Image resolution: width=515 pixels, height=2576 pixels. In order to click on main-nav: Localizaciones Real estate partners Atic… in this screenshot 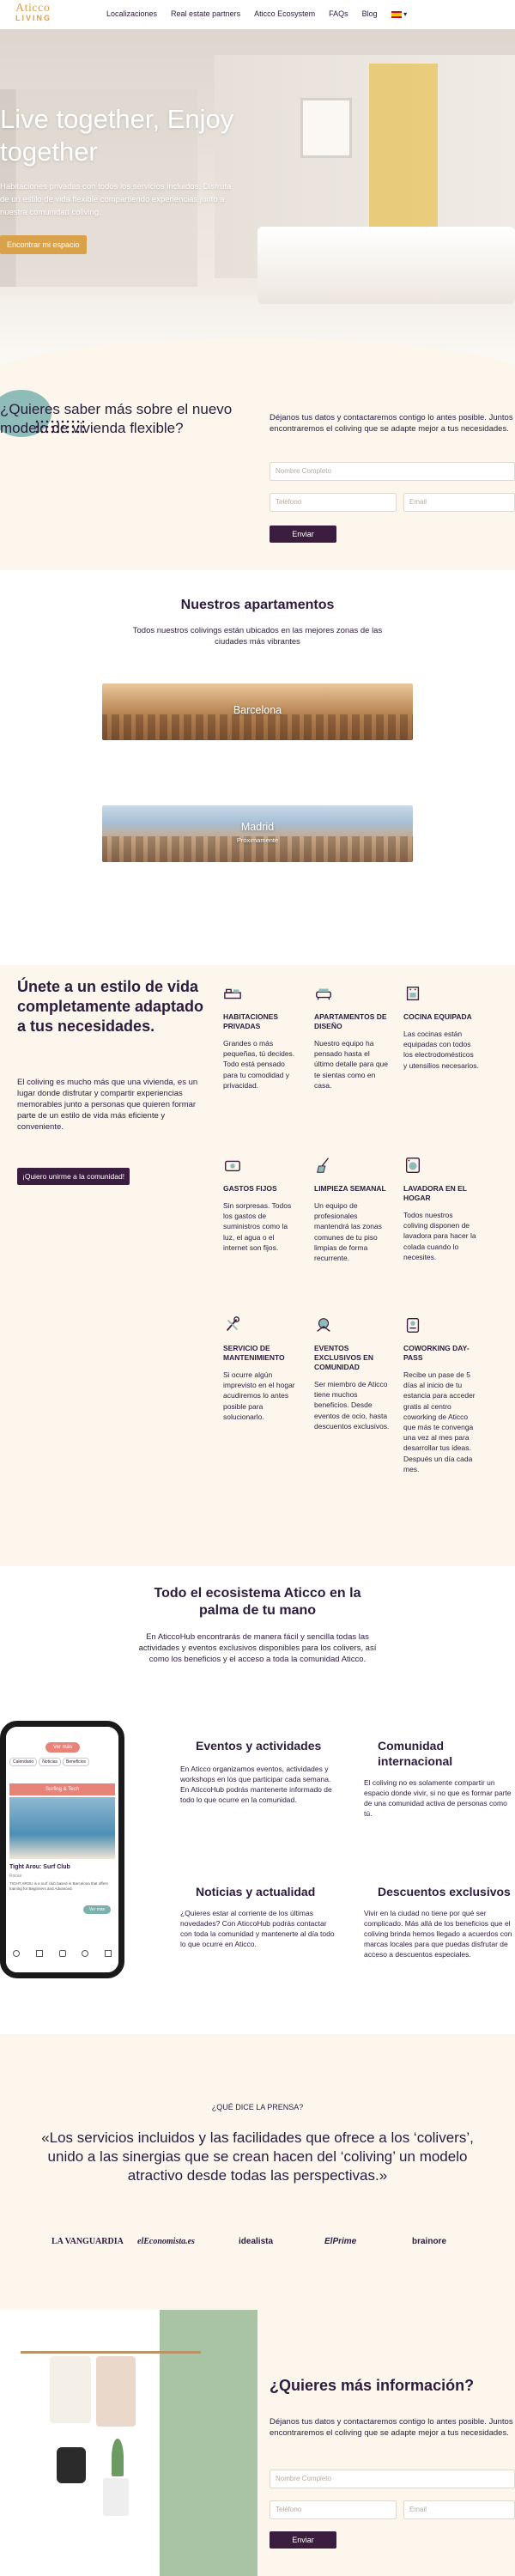, I will do `click(256, 13)`.